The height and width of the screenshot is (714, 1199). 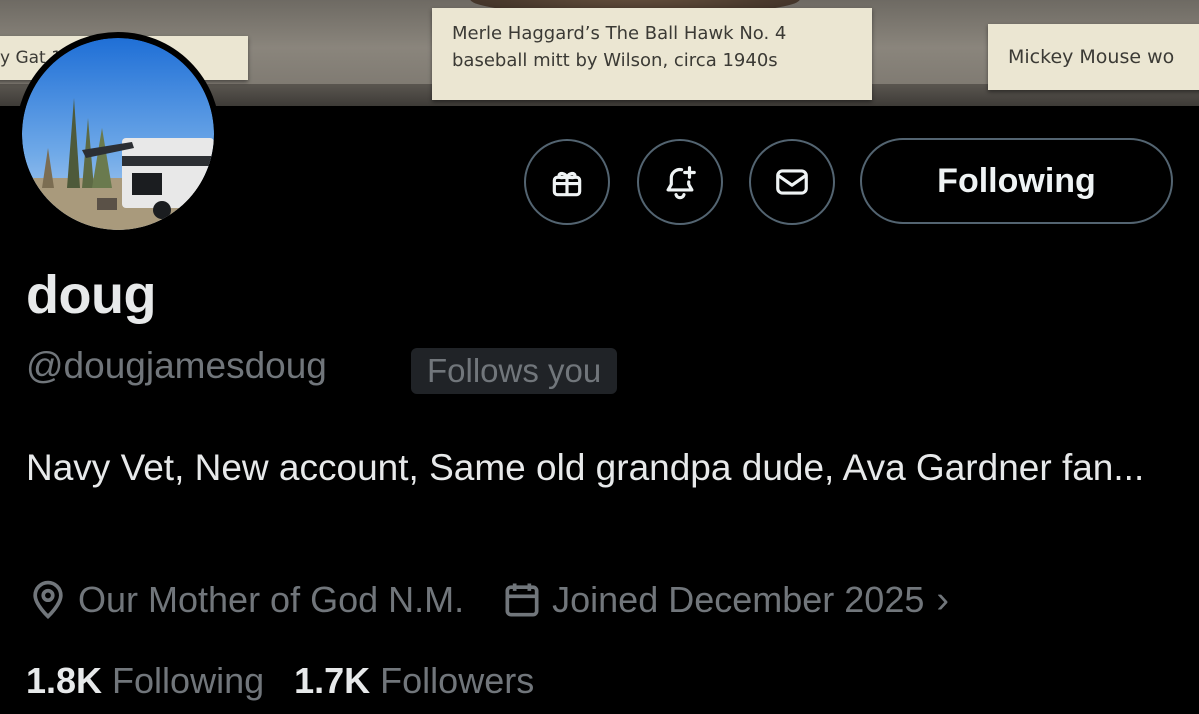 I want to click on banner-plaque-right: Mickey Mouse wo, so click(x=1093, y=57).